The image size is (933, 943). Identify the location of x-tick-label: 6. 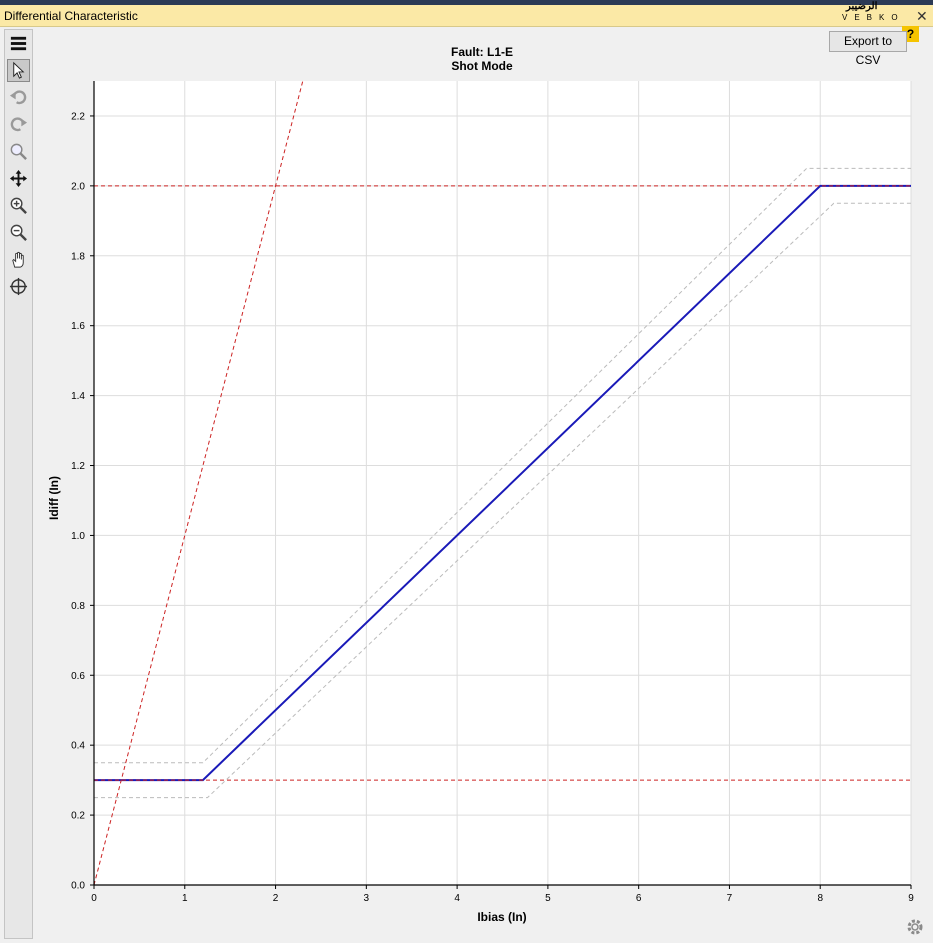
(639, 898).